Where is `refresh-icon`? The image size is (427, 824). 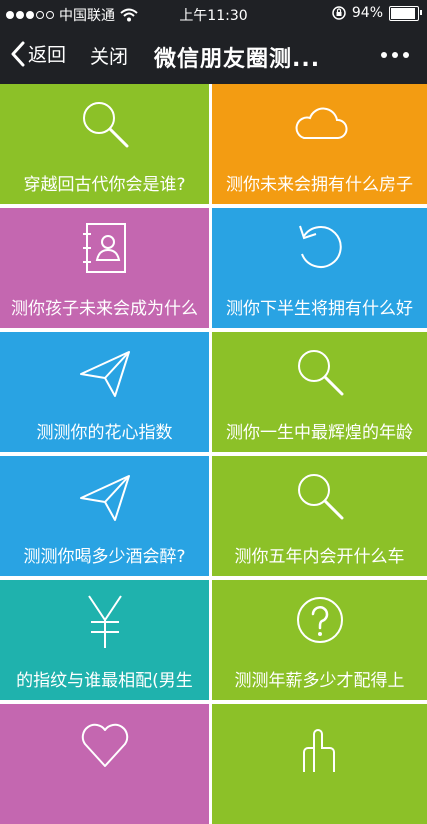 refresh-icon is located at coordinates (319, 248).